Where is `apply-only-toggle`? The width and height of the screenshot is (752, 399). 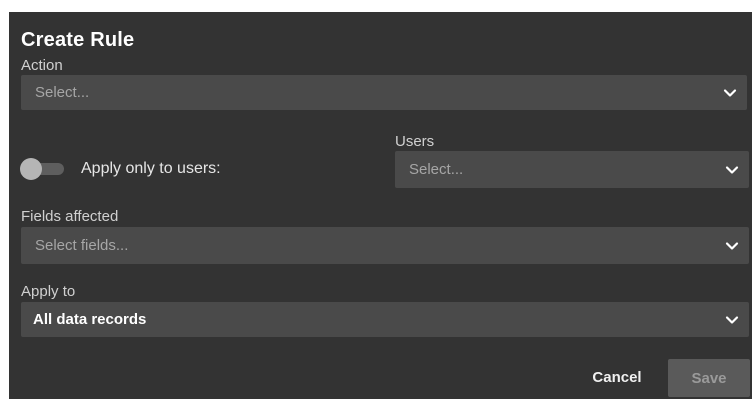 apply-only-toggle is located at coordinates (43, 169).